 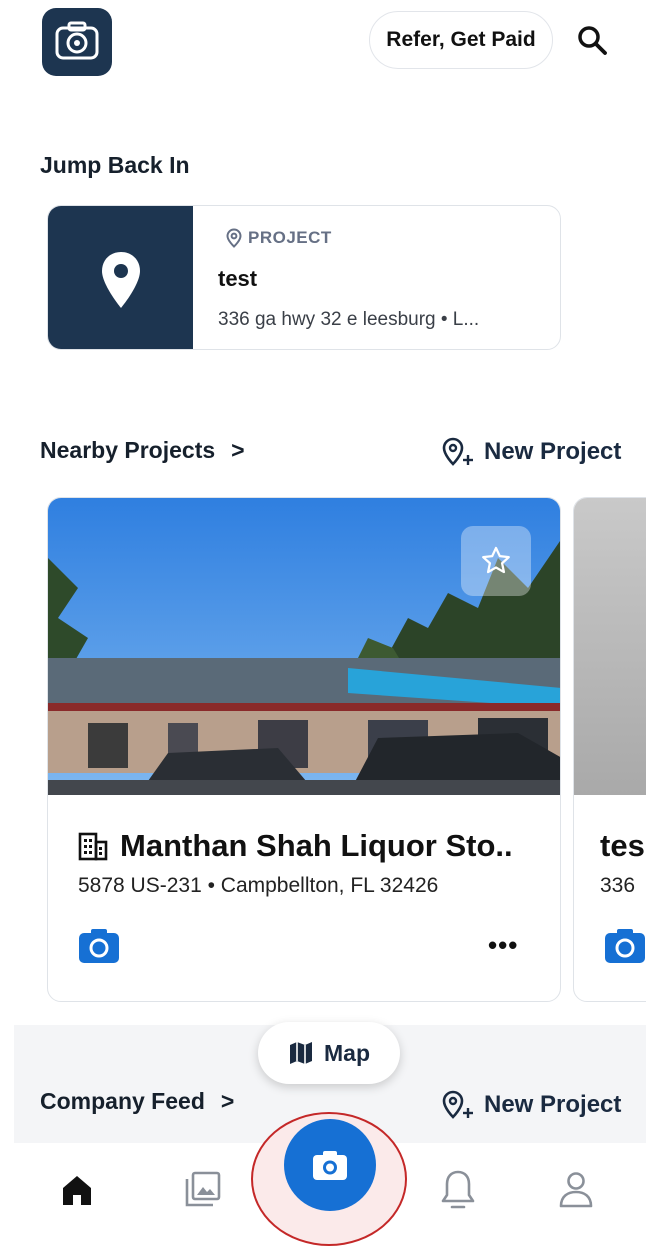 What do you see at coordinates (576, 1192) in the screenshot?
I see `user-icon` at bounding box center [576, 1192].